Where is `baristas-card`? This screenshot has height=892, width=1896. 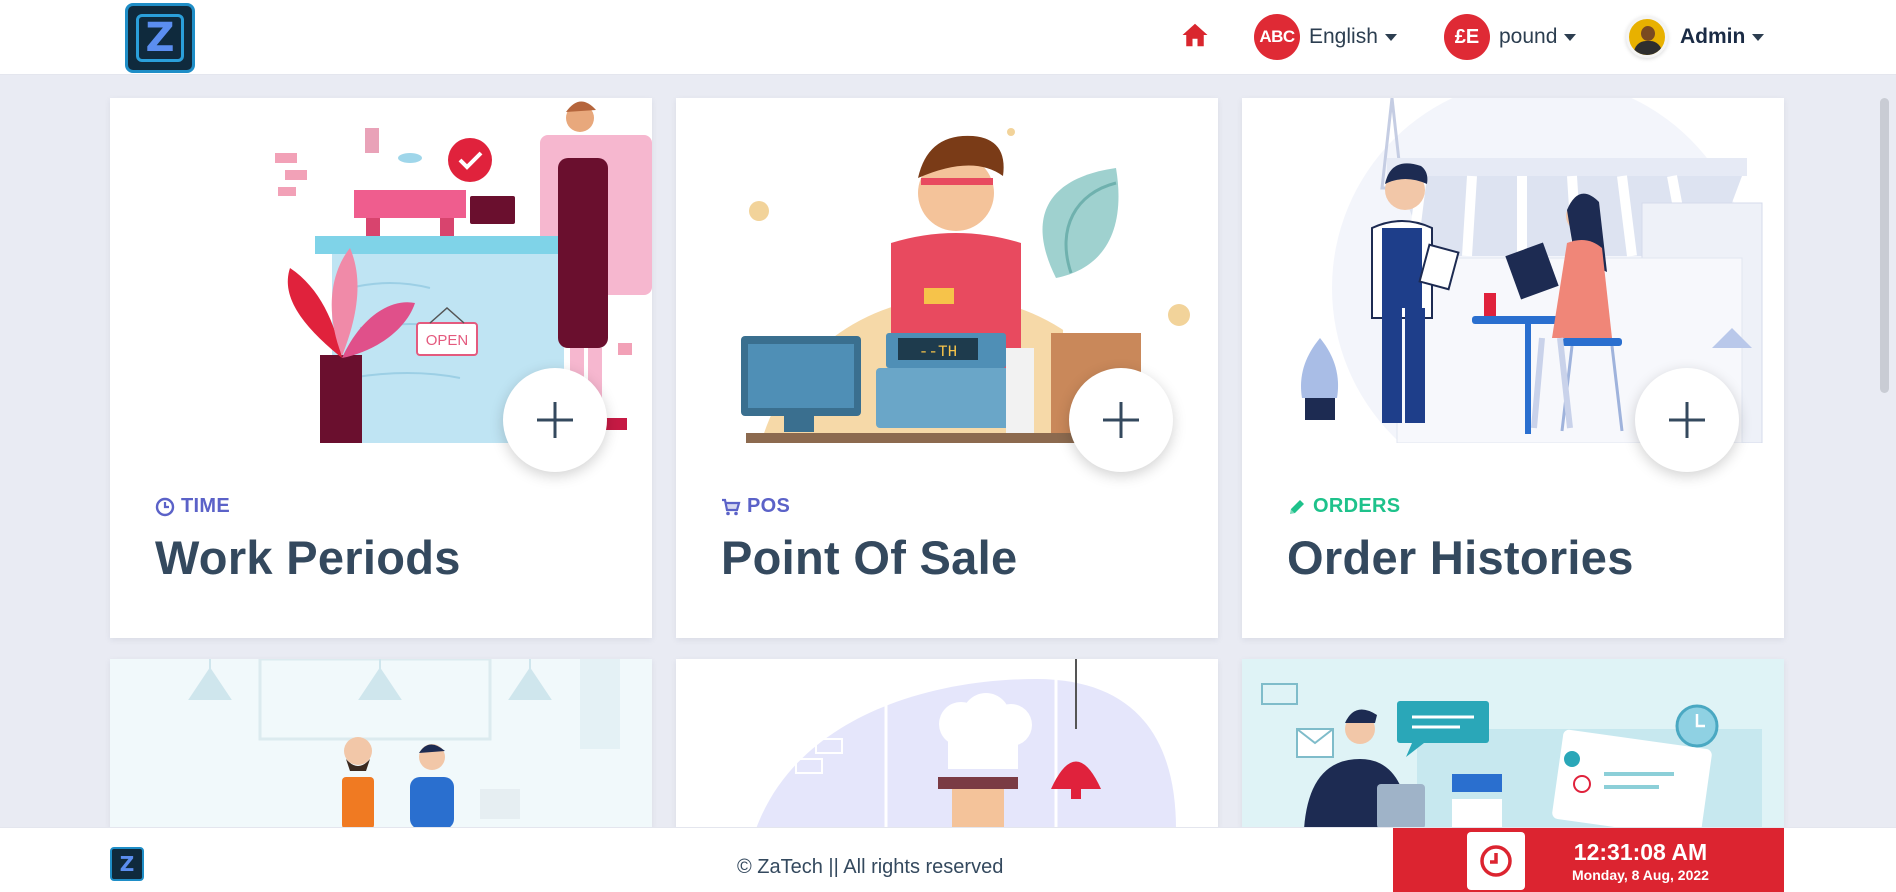
baristas-card is located at coordinates (381, 744).